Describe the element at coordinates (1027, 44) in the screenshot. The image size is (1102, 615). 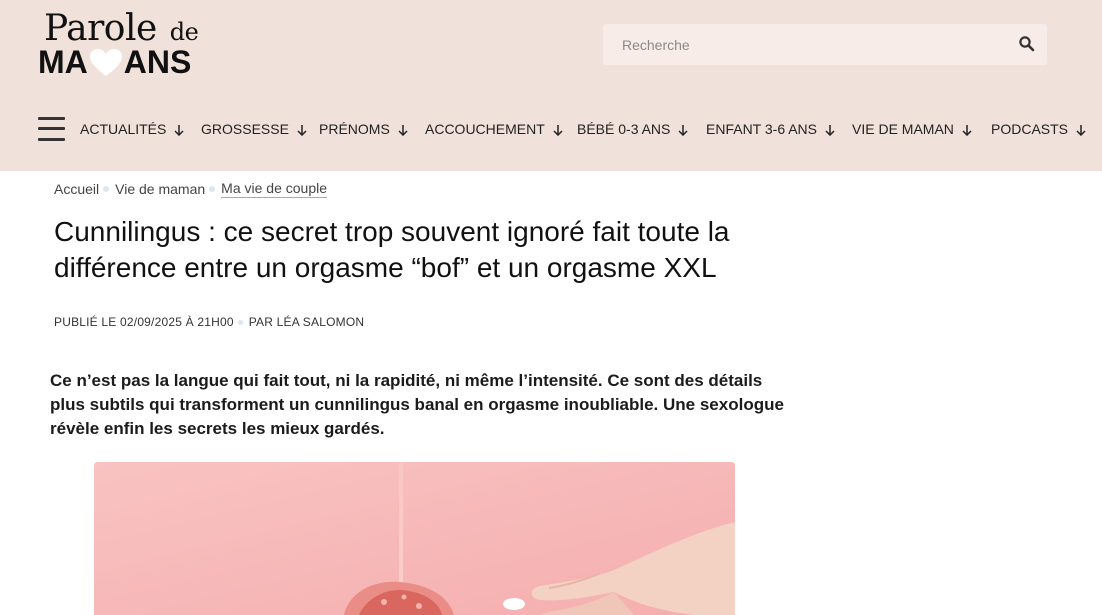
I see `search-icon` at that location.